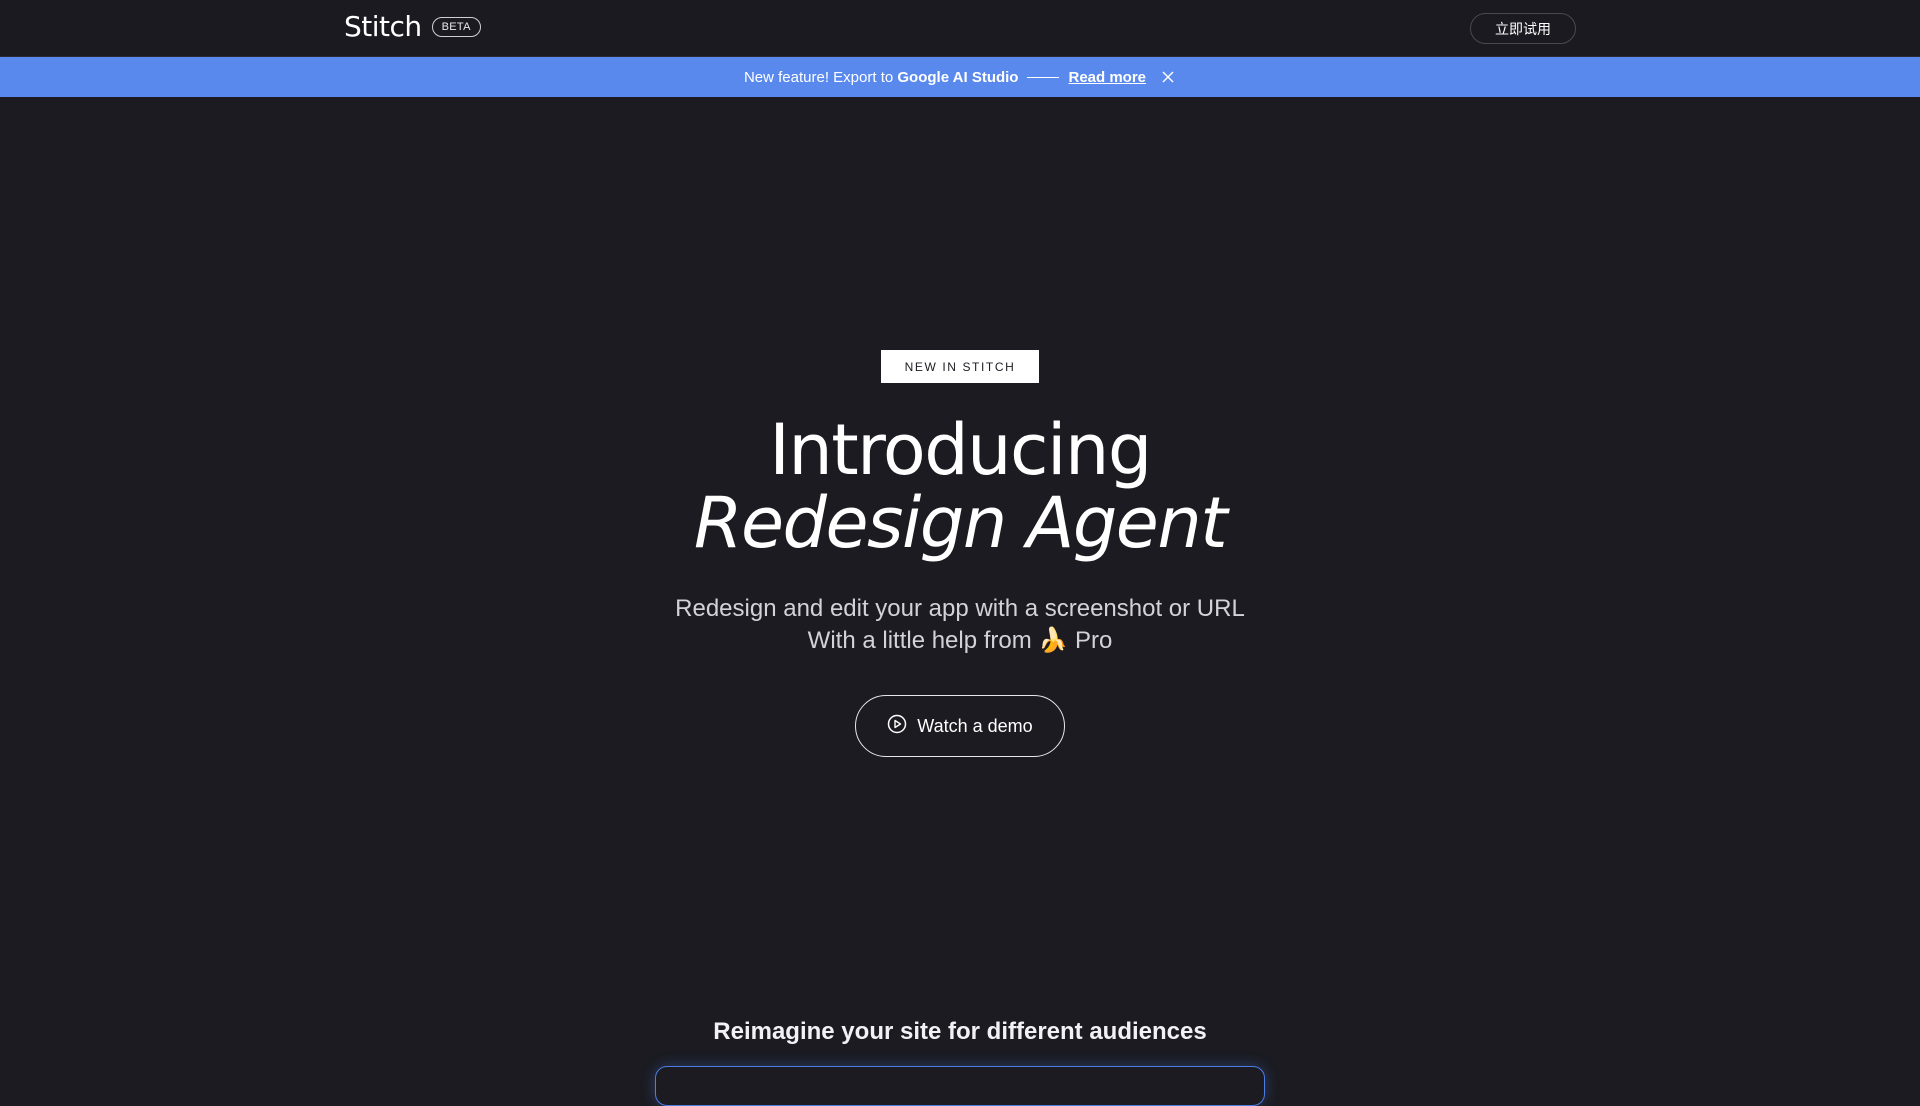 The image size is (1920, 1106). Describe the element at coordinates (1107, 77) in the screenshot. I see `read-more-link: Read more` at that location.